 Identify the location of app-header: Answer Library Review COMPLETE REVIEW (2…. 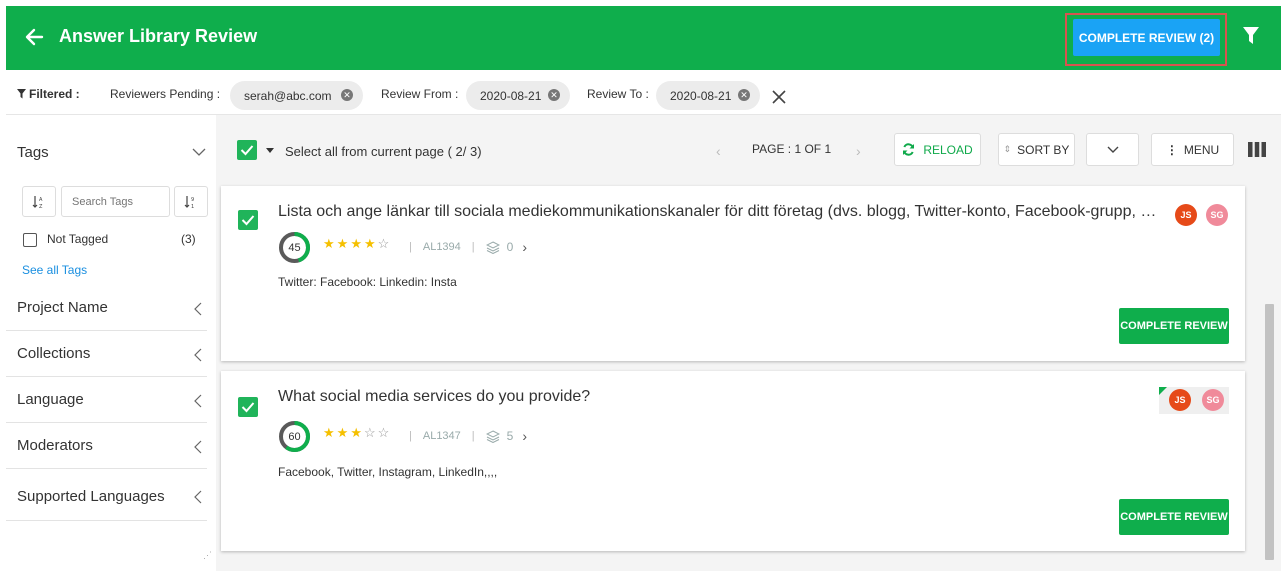
(643, 38).